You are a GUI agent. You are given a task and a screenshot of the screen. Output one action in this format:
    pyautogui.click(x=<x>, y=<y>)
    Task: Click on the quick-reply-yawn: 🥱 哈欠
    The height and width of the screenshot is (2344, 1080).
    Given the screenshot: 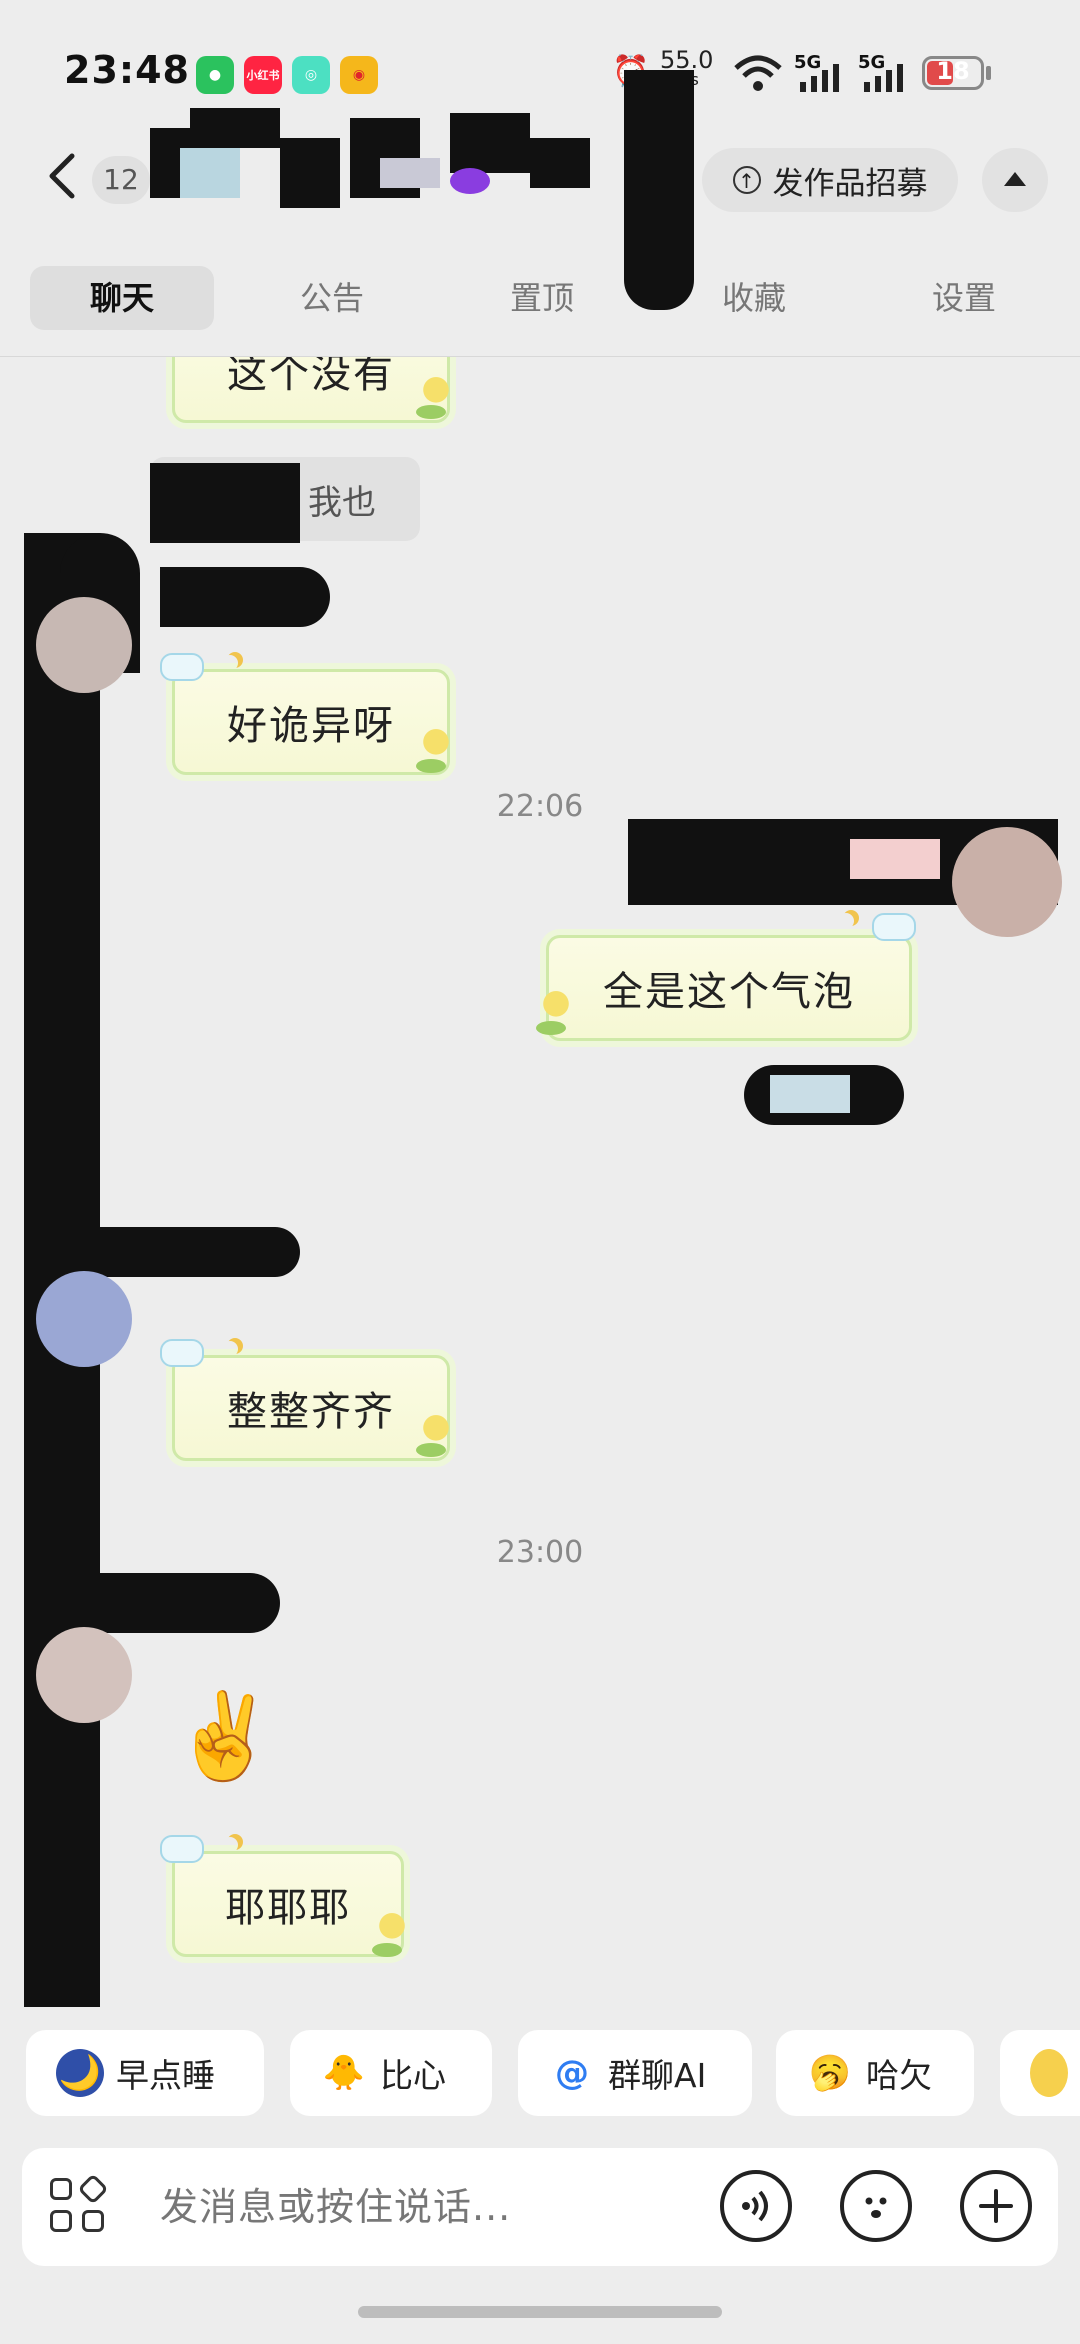 What is the action you would take?
    pyautogui.click(x=875, y=2073)
    